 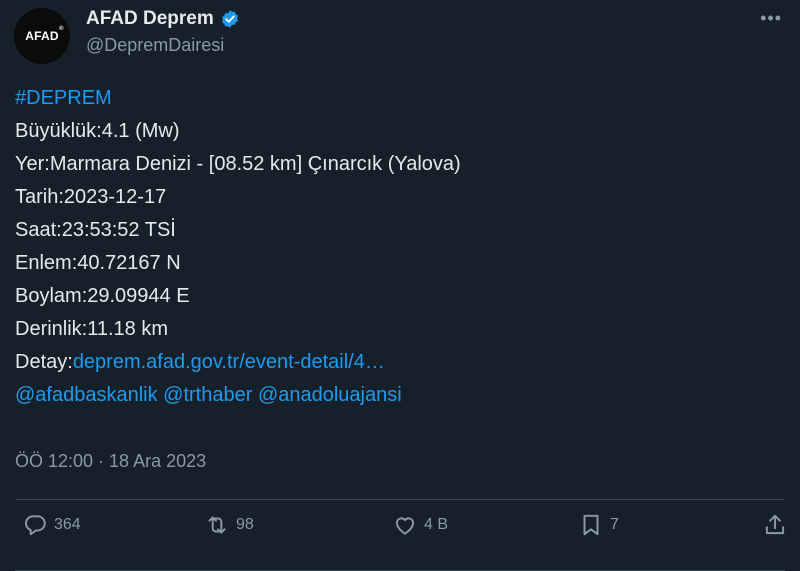 What do you see at coordinates (44, 362) in the screenshot?
I see `detail-label: Detay:` at bounding box center [44, 362].